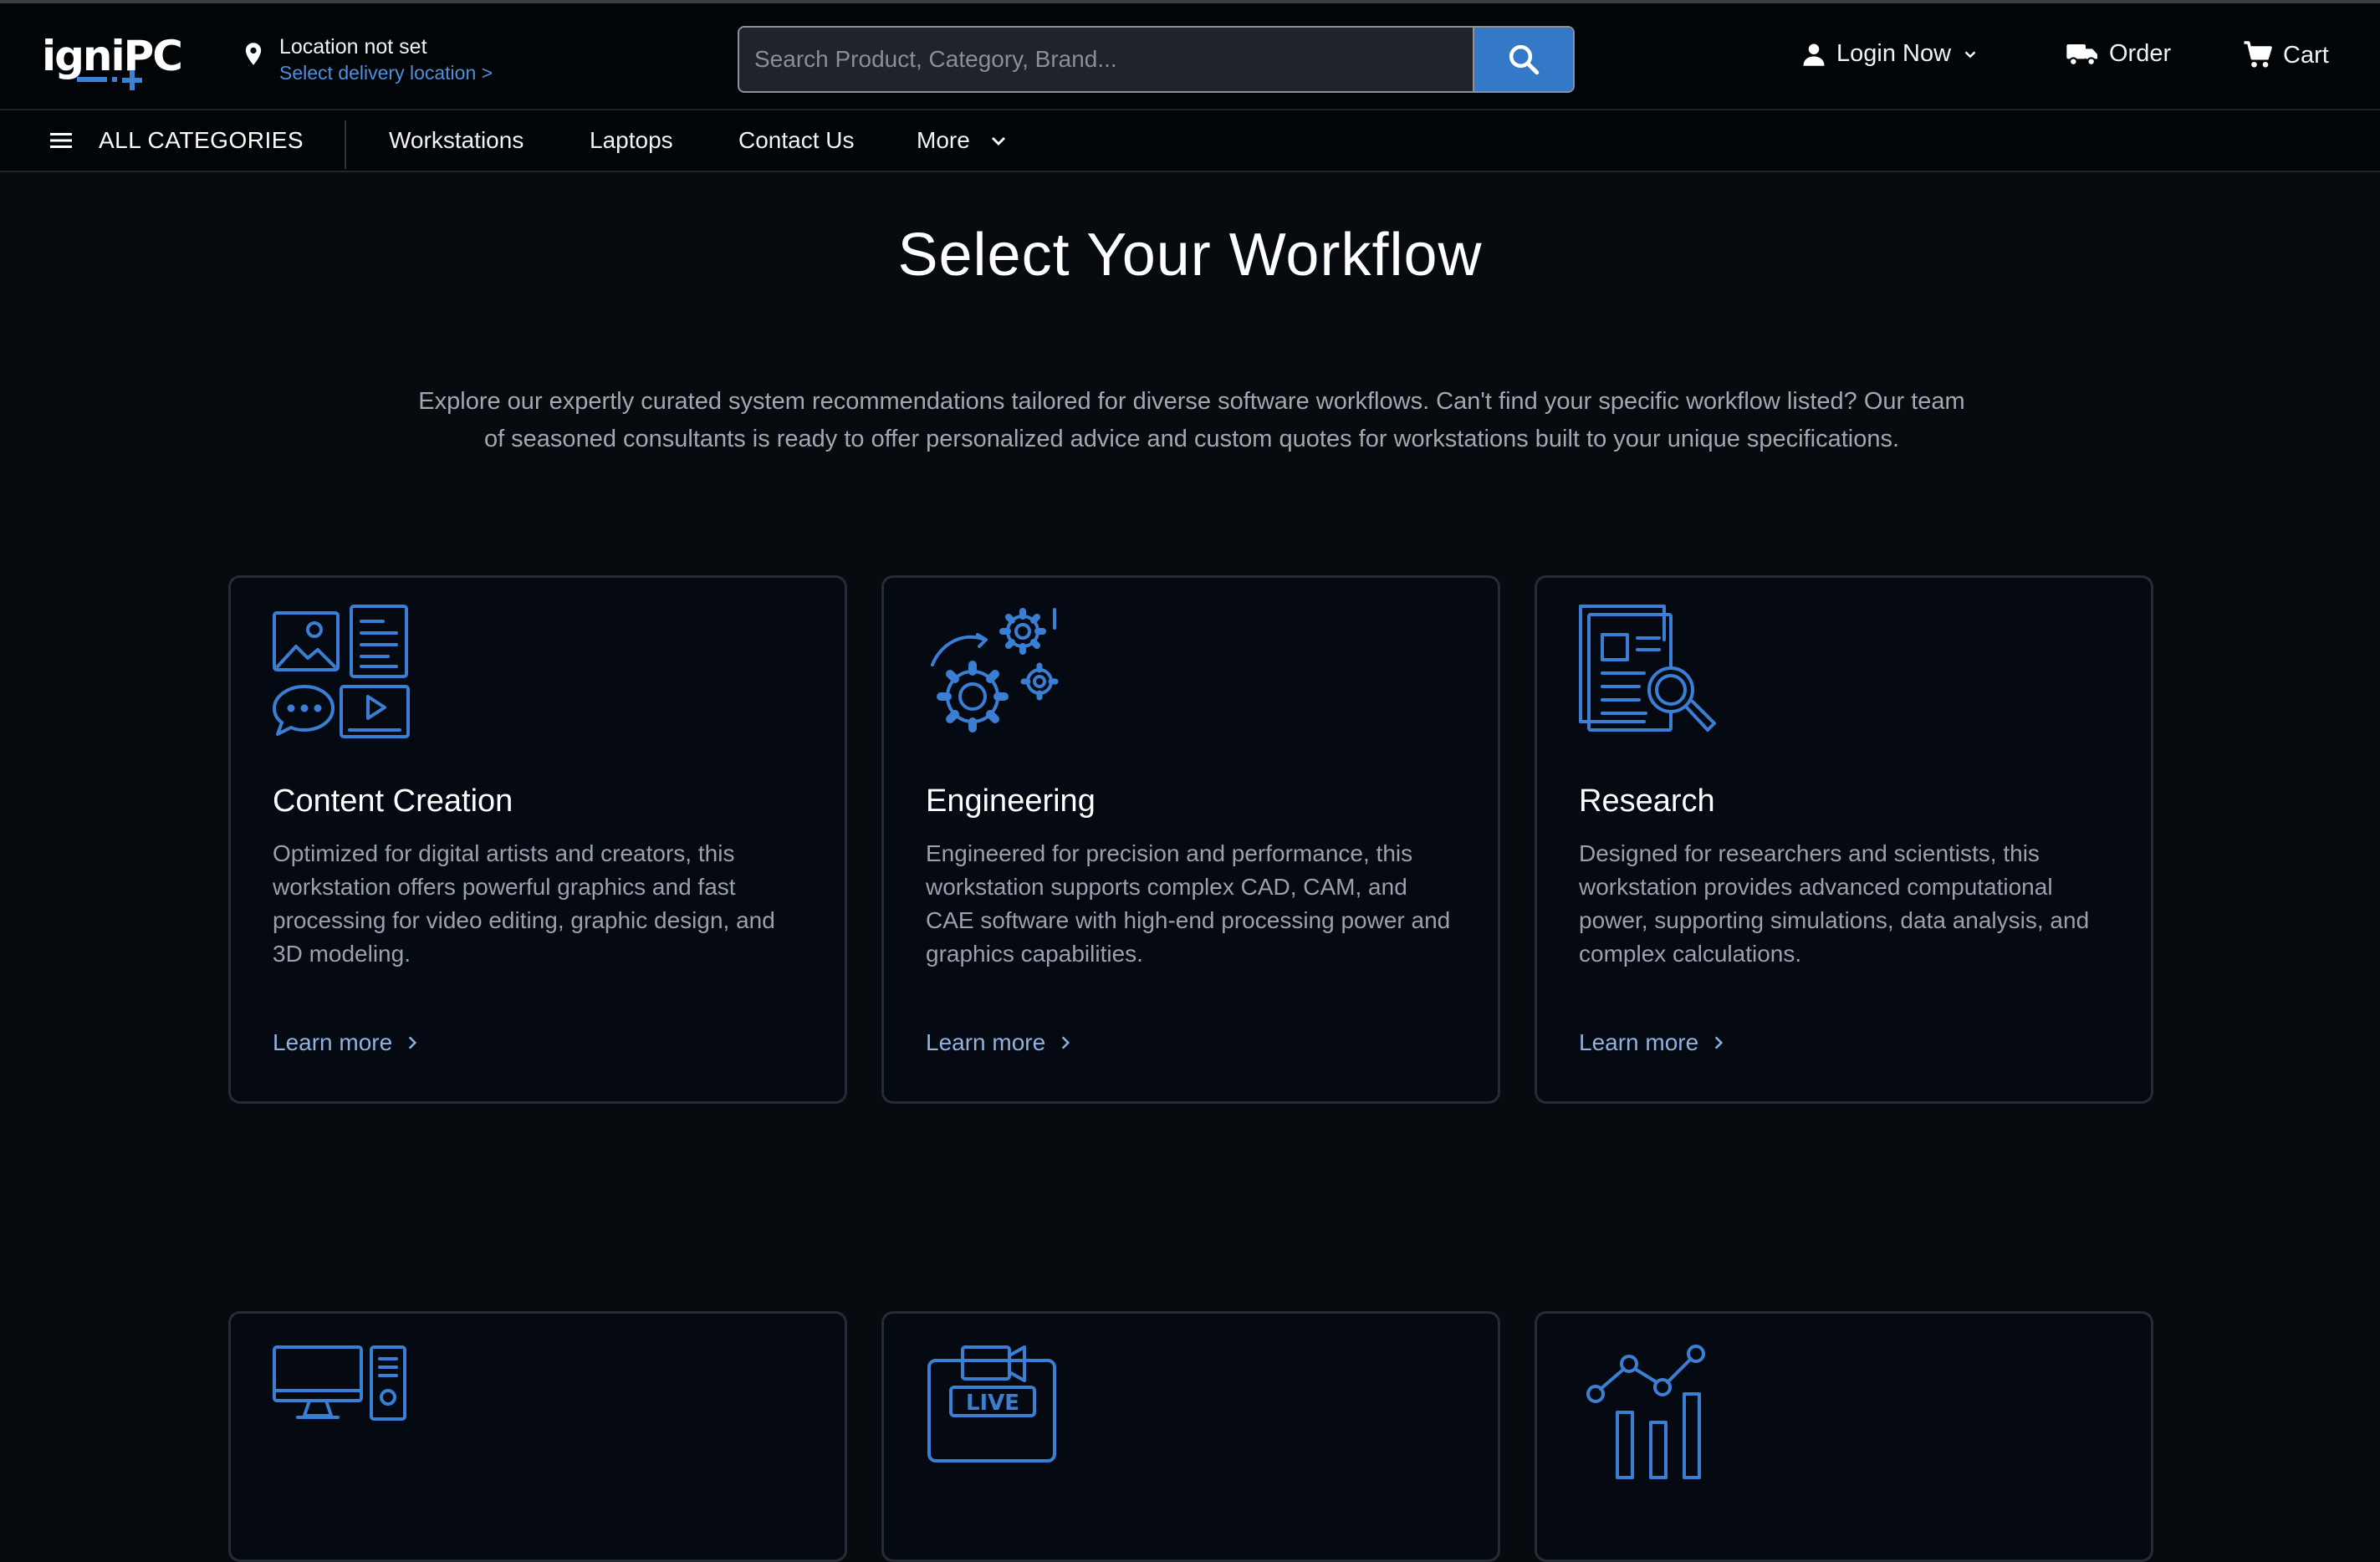 This screenshot has height=1562, width=2380. I want to click on card-title: Content Creation, so click(393, 801).